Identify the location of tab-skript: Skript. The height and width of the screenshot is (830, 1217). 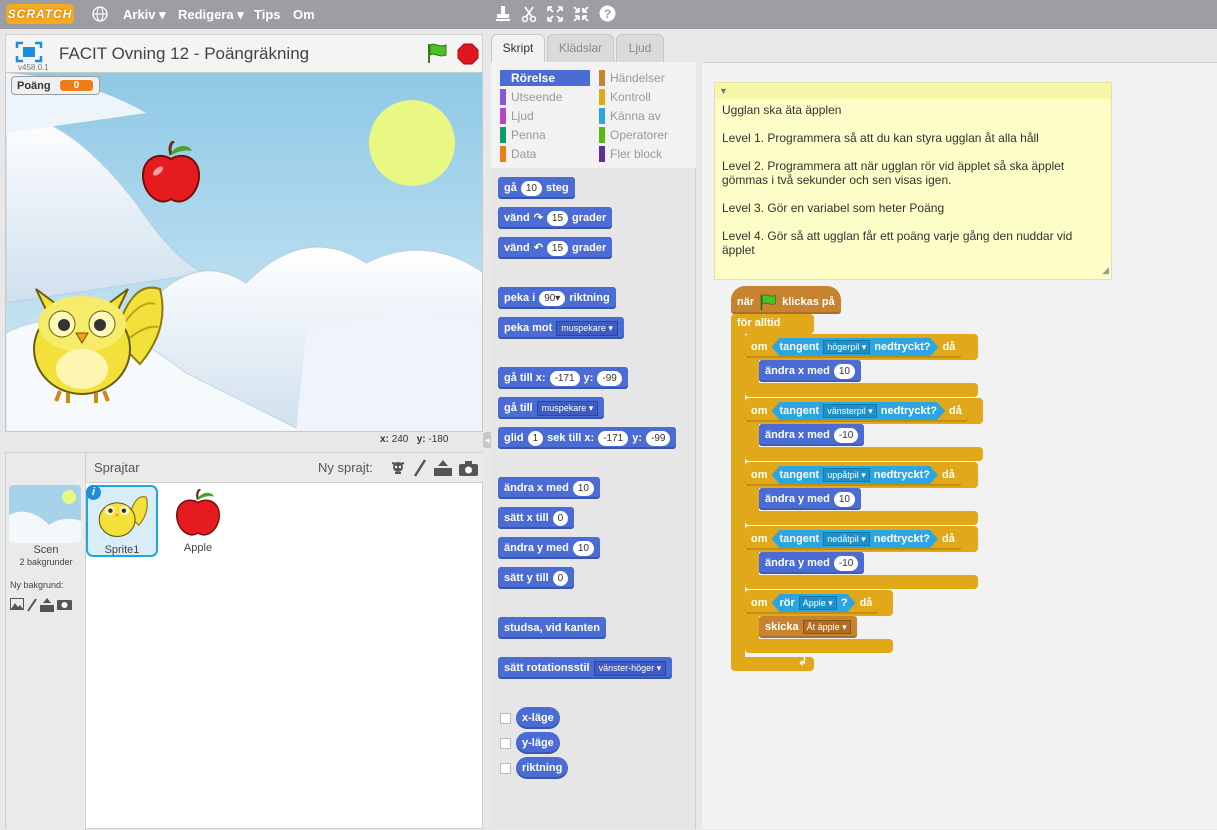
(518, 48).